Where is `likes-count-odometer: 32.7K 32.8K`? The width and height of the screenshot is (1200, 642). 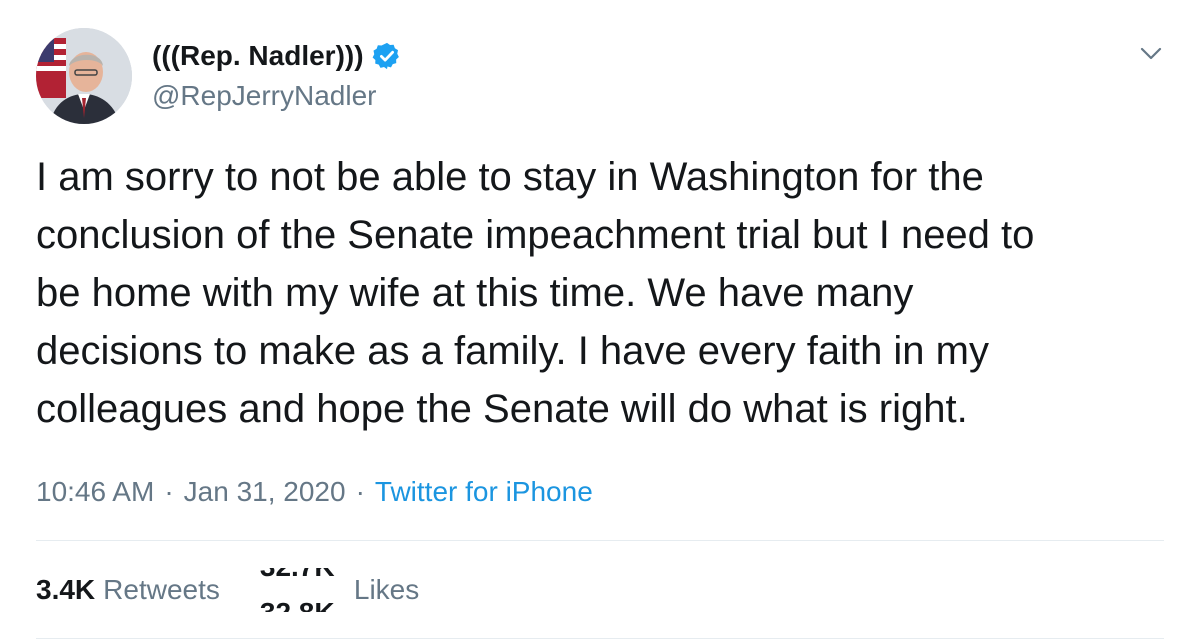 likes-count-odometer: 32.7K 32.8K is located at coordinates (301, 590).